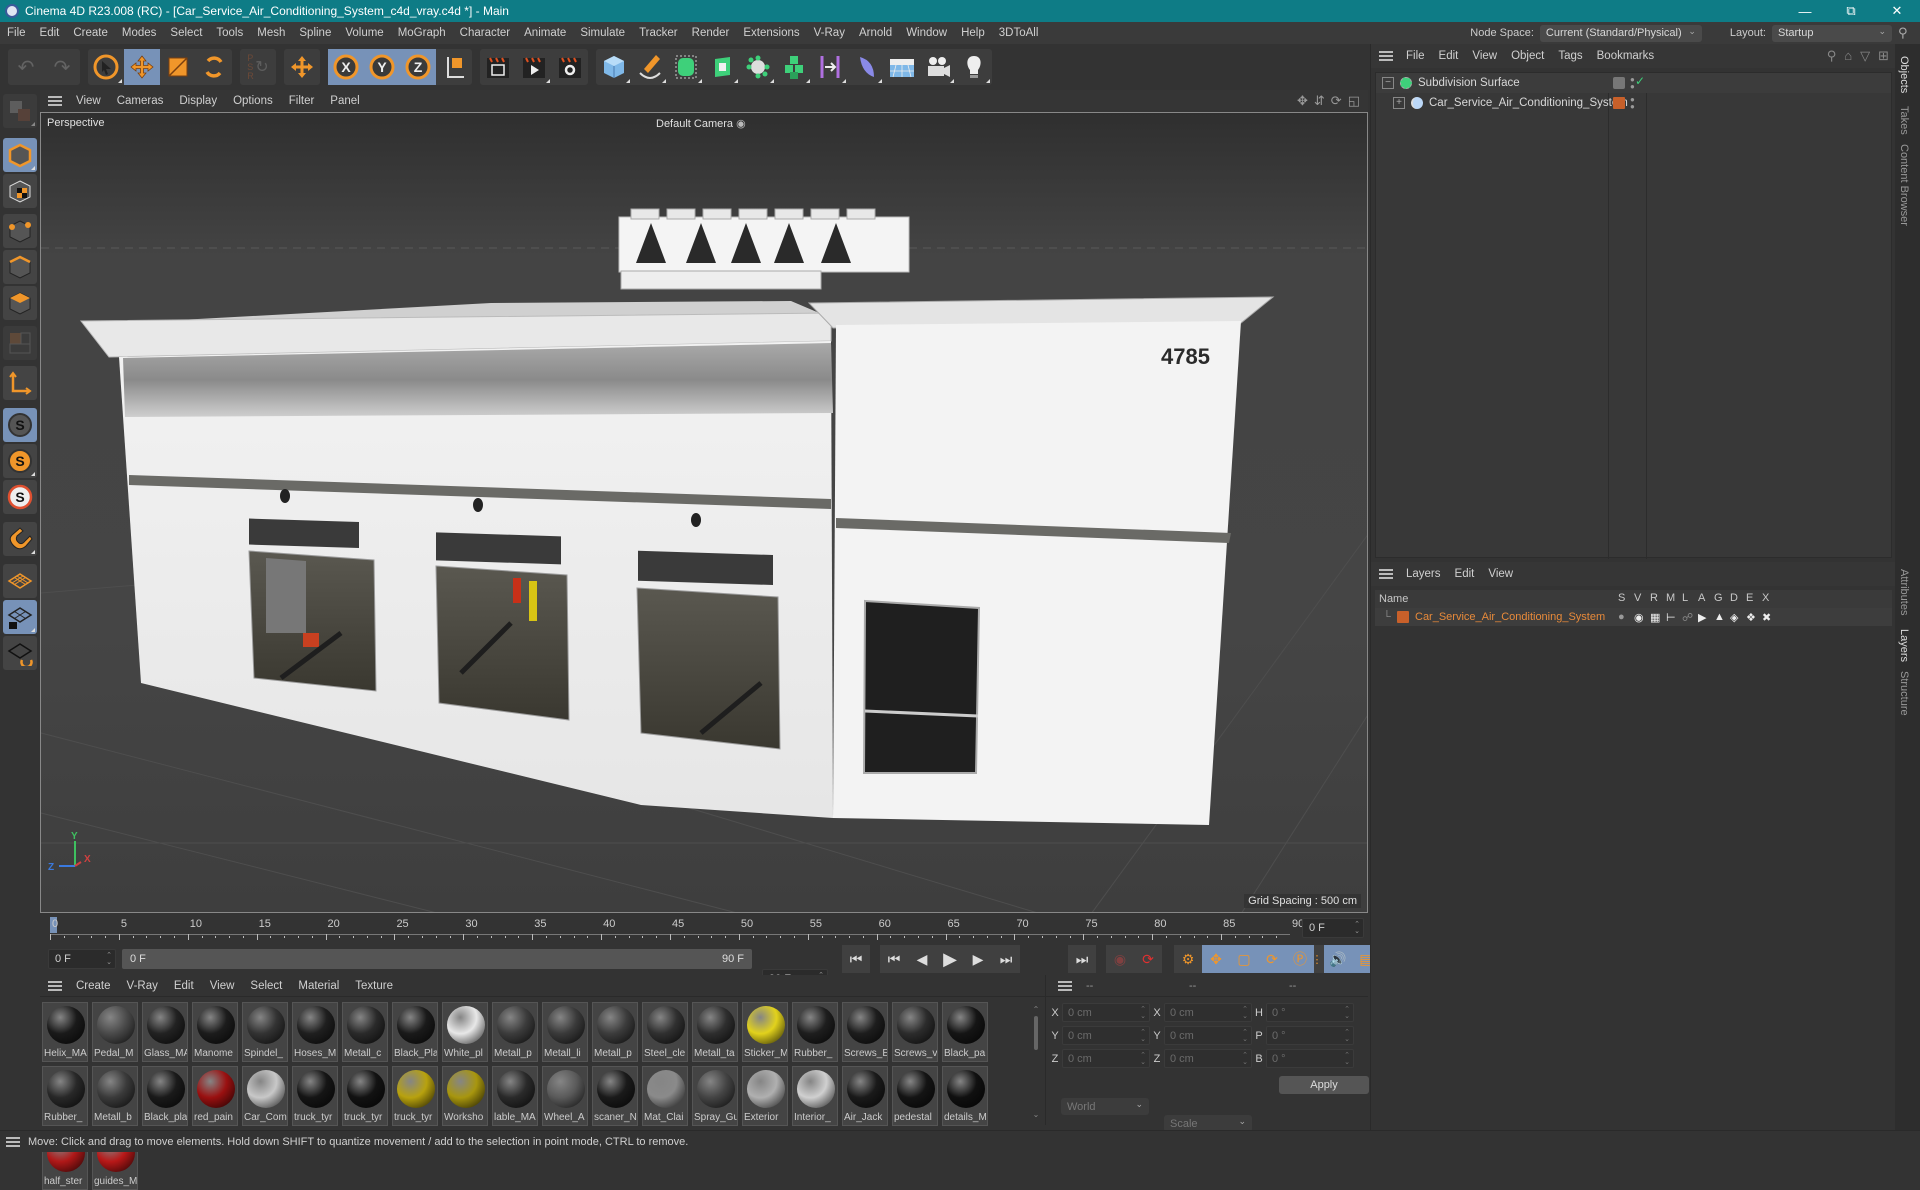 This screenshot has width=1920, height=1190. What do you see at coordinates (1848, 56) in the screenshot?
I see `home-icon: ⌂` at bounding box center [1848, 56].